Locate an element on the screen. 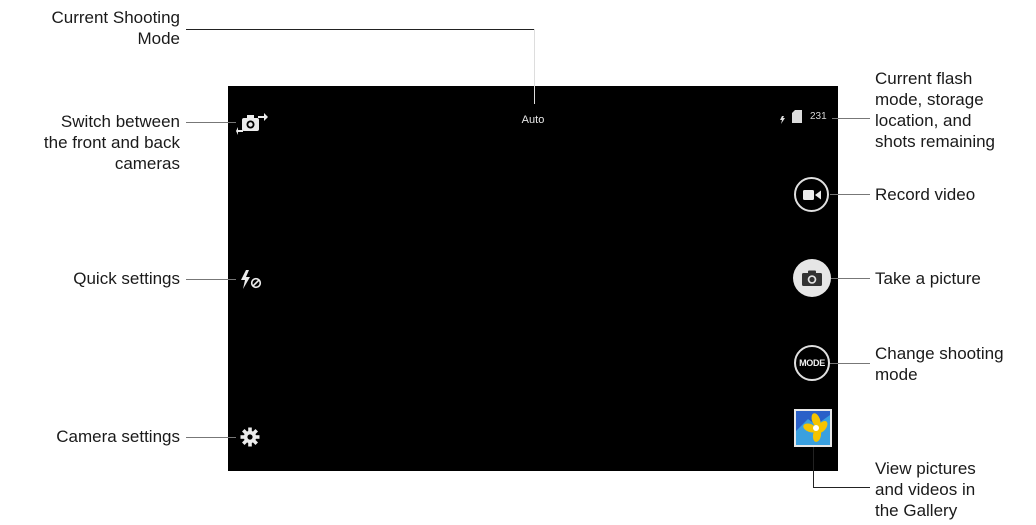  callout-quick-settings: Quick settings is located at coordinates (126, 278).